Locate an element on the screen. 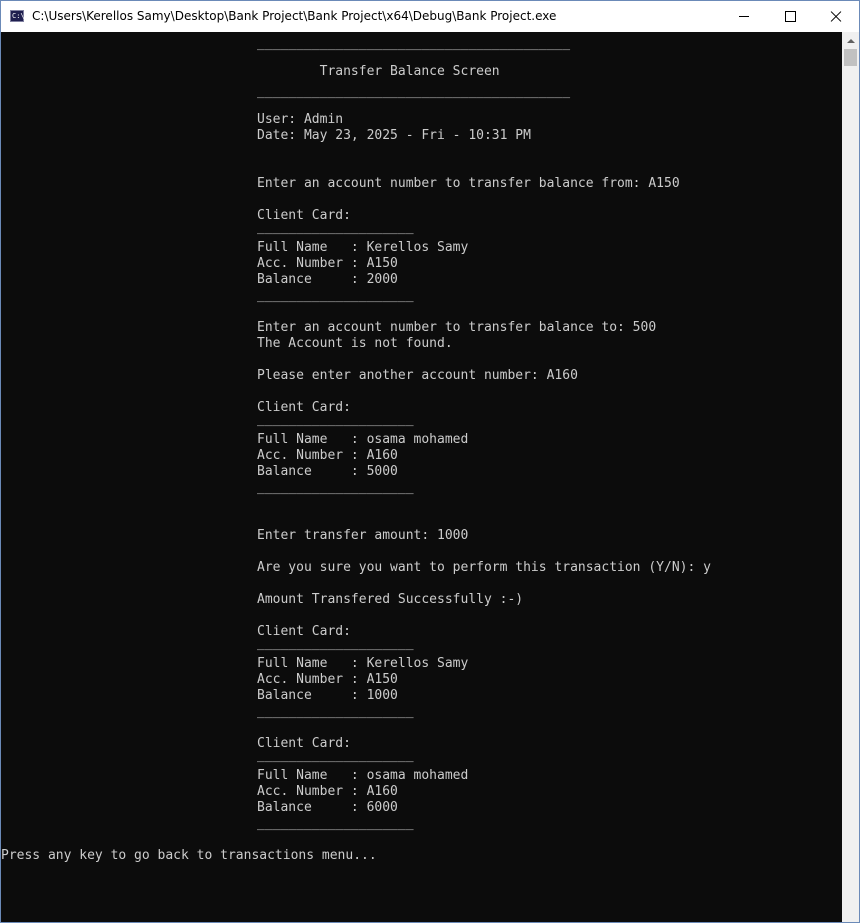 The height and width of the screenshot is (923, 860). console-line: Balance : 1000 is located at coordinates (327, 695).